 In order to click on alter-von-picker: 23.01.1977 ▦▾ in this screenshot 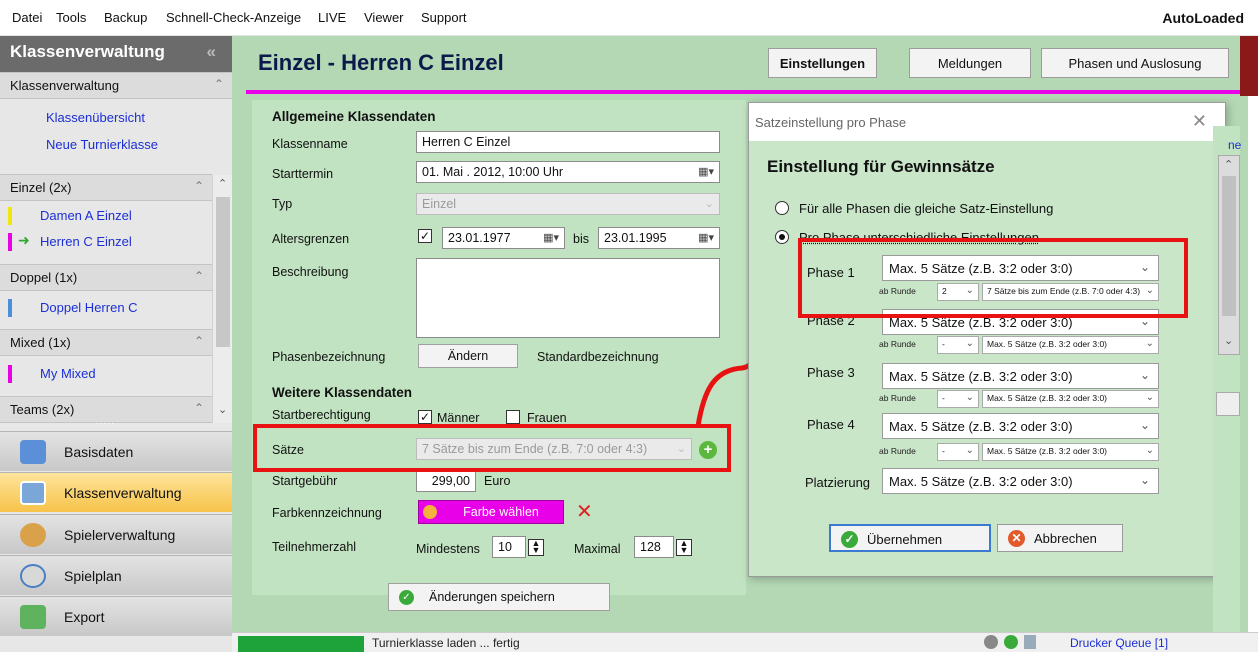, I will do `click(503, 238)`.